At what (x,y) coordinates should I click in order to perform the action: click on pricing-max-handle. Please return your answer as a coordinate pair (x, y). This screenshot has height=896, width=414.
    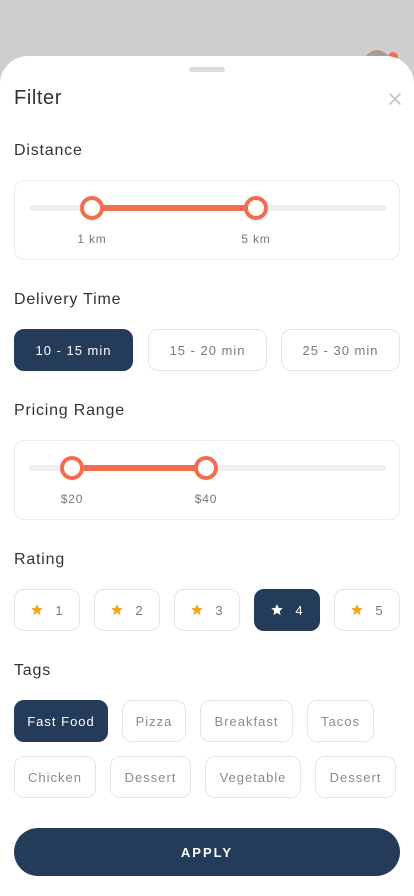
    Looking at the image, I should click on (206, 468).